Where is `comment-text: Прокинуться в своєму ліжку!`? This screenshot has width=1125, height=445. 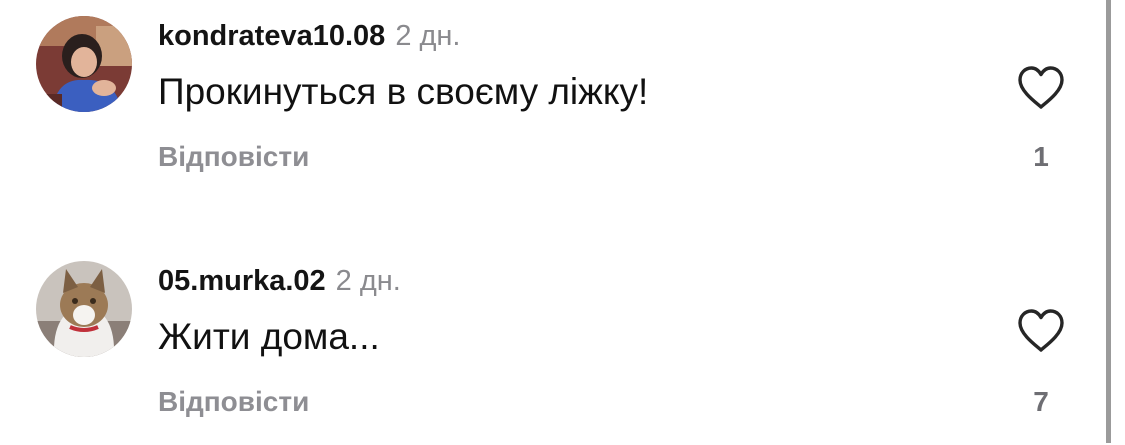 comment-text: Прокинуться в своєму ліжку! is located at coordinates (403, 91).